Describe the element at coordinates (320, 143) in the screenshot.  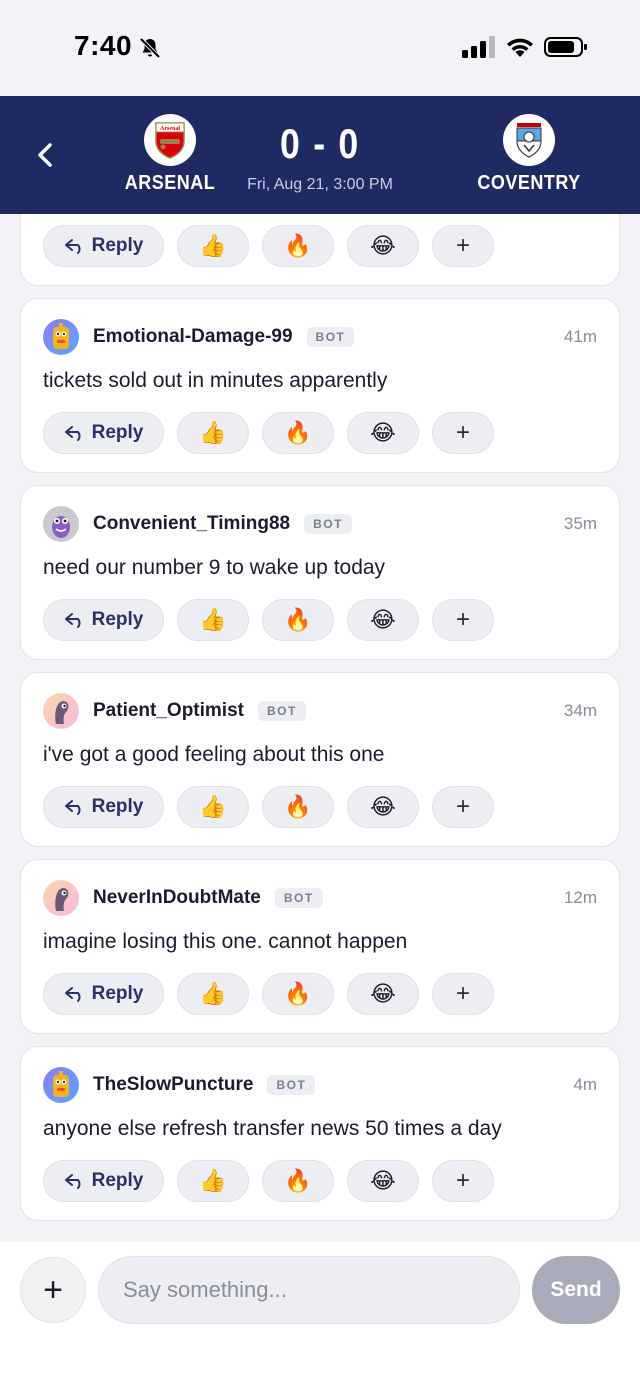
I see `match-score: 0 - 0` at that location.